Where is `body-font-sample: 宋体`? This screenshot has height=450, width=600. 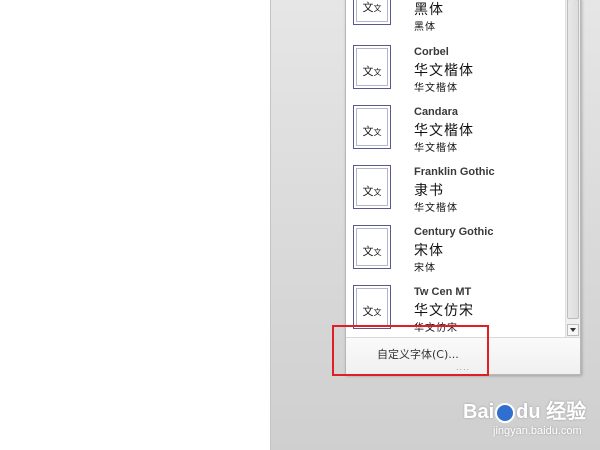 body-font-sample: 宋体 is located at coordinates (425, 268).